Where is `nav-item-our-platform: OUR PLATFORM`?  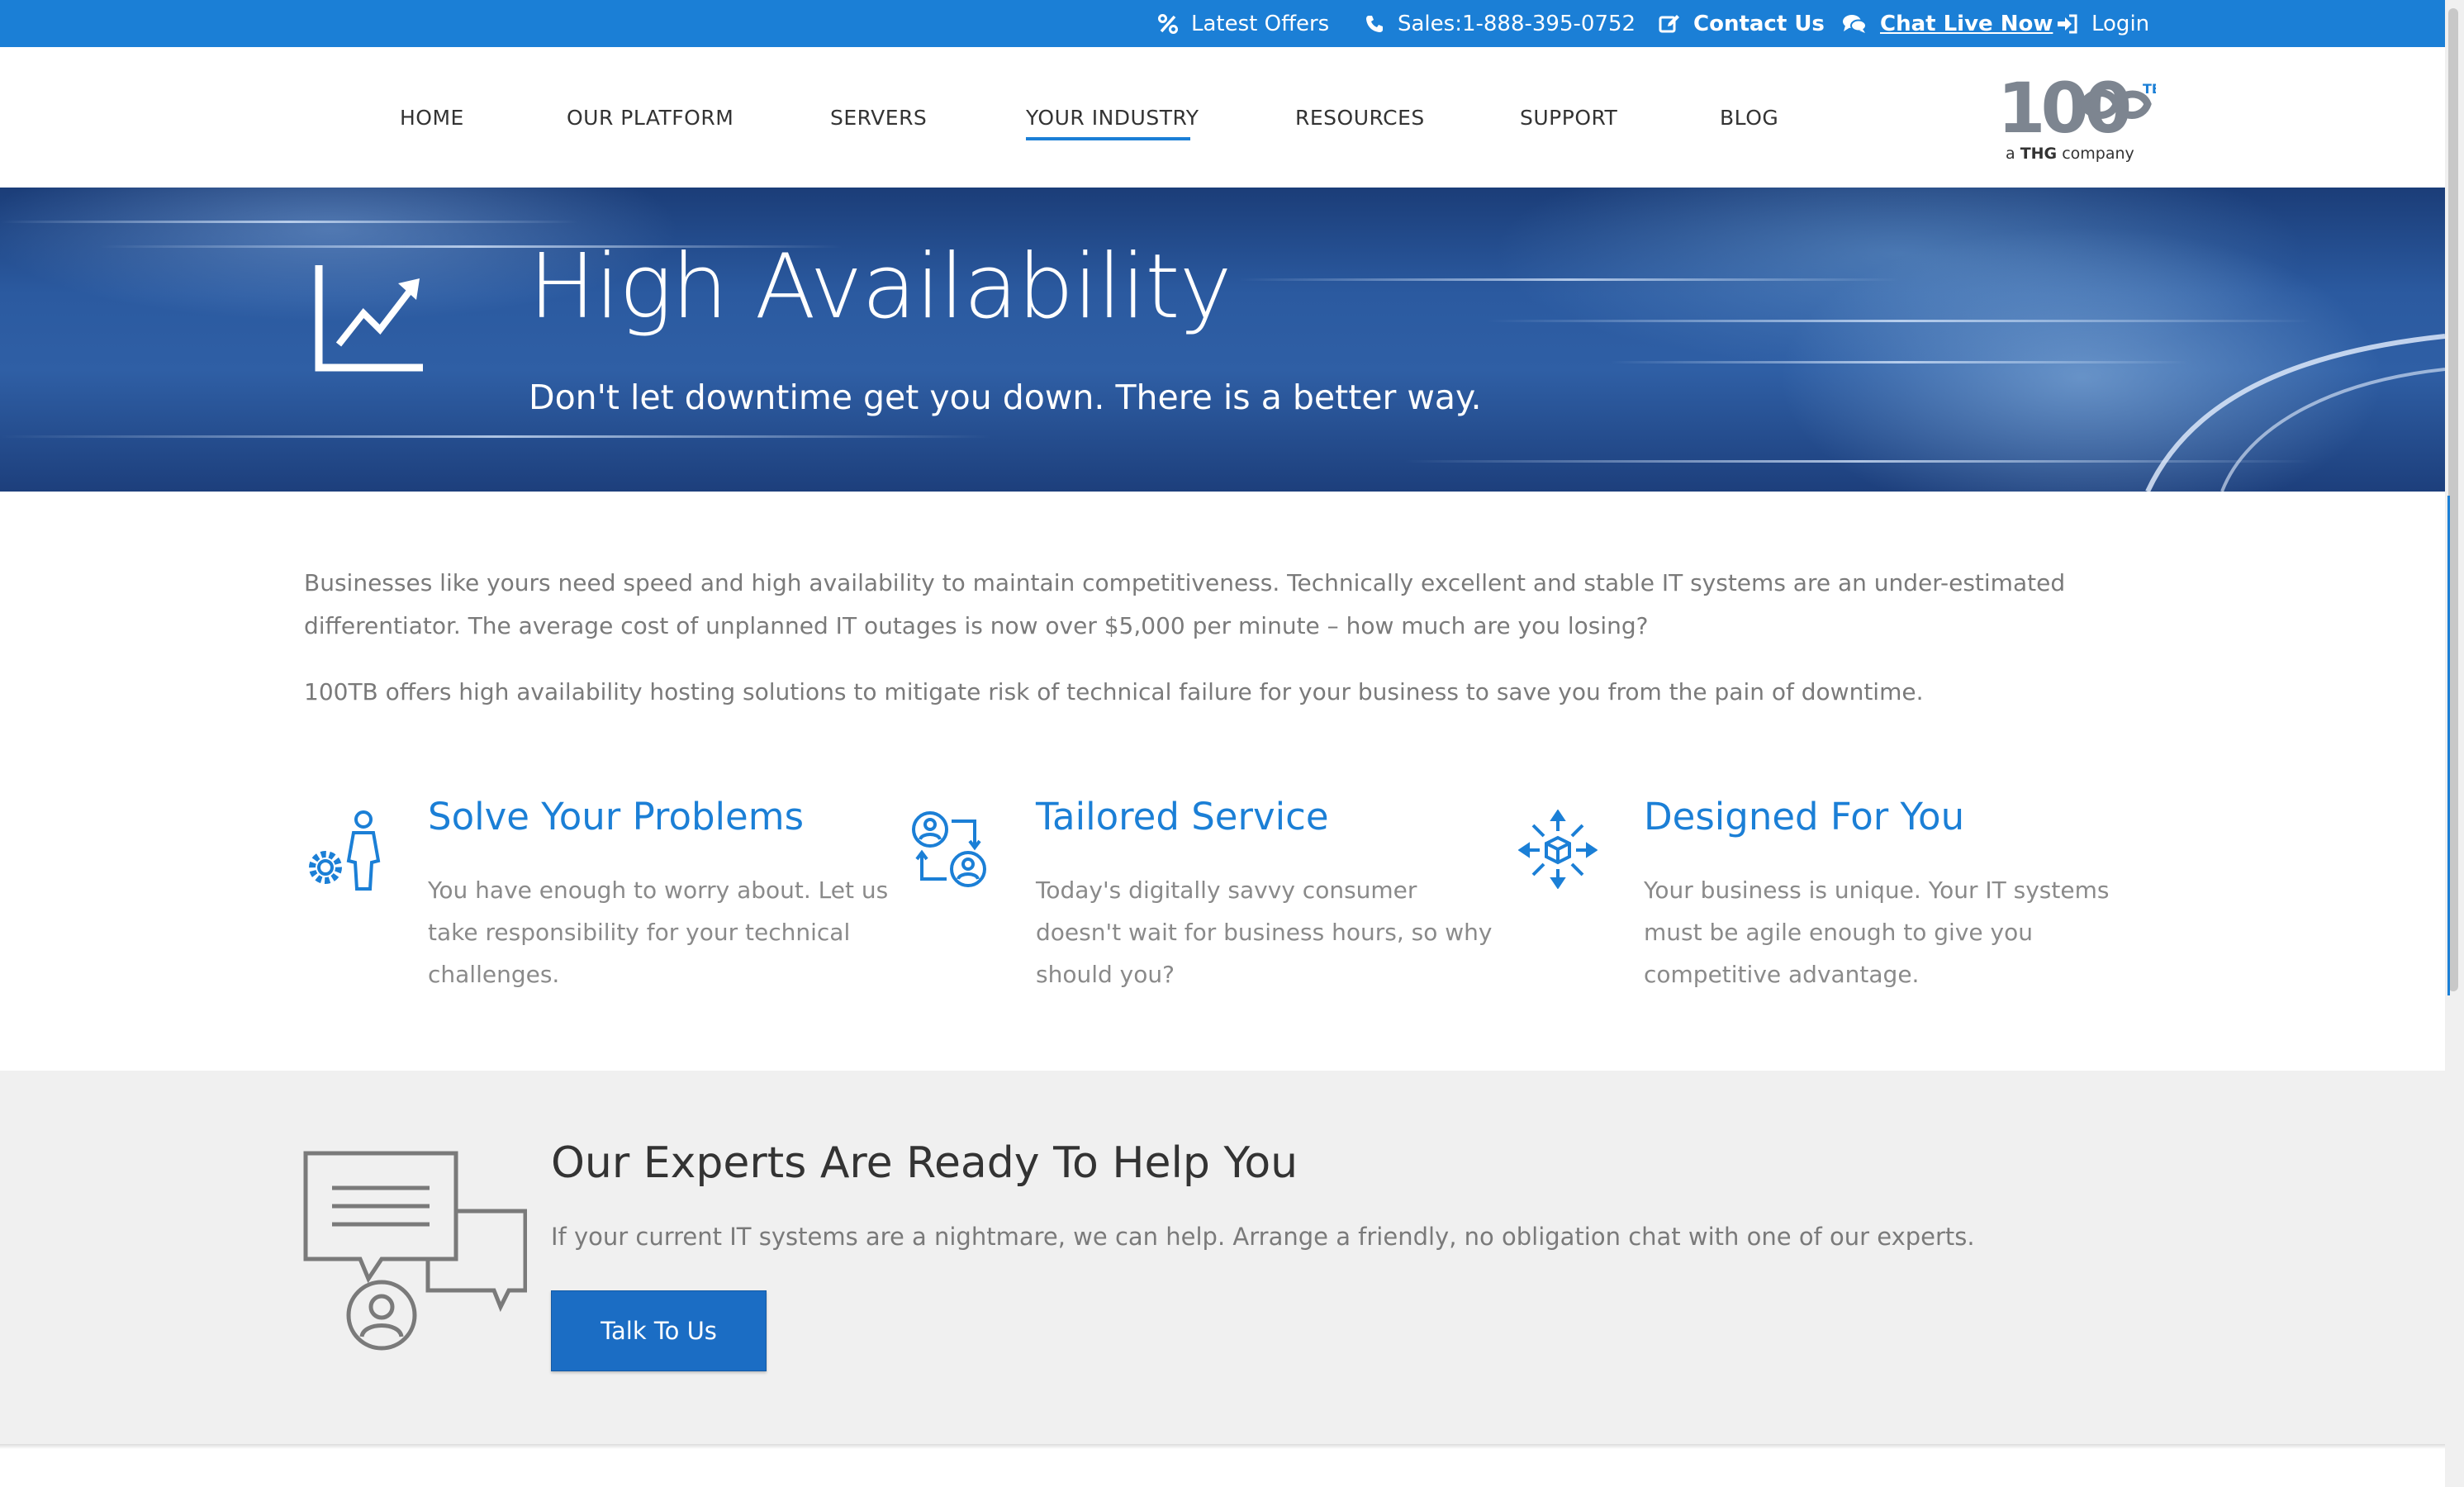 nav-item-our-platform: OUR PLATFORM is located at coordinates (650, 117).